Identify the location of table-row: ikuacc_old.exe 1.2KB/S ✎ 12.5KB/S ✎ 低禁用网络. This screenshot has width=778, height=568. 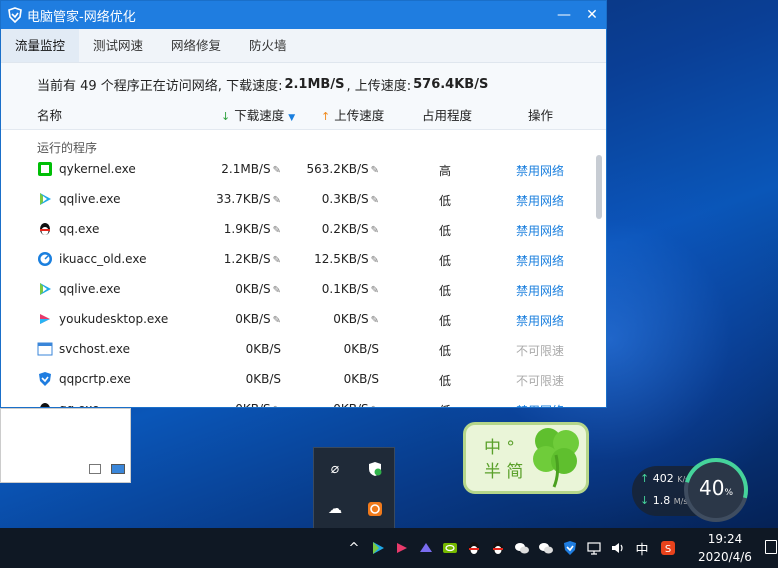
(296, 259).